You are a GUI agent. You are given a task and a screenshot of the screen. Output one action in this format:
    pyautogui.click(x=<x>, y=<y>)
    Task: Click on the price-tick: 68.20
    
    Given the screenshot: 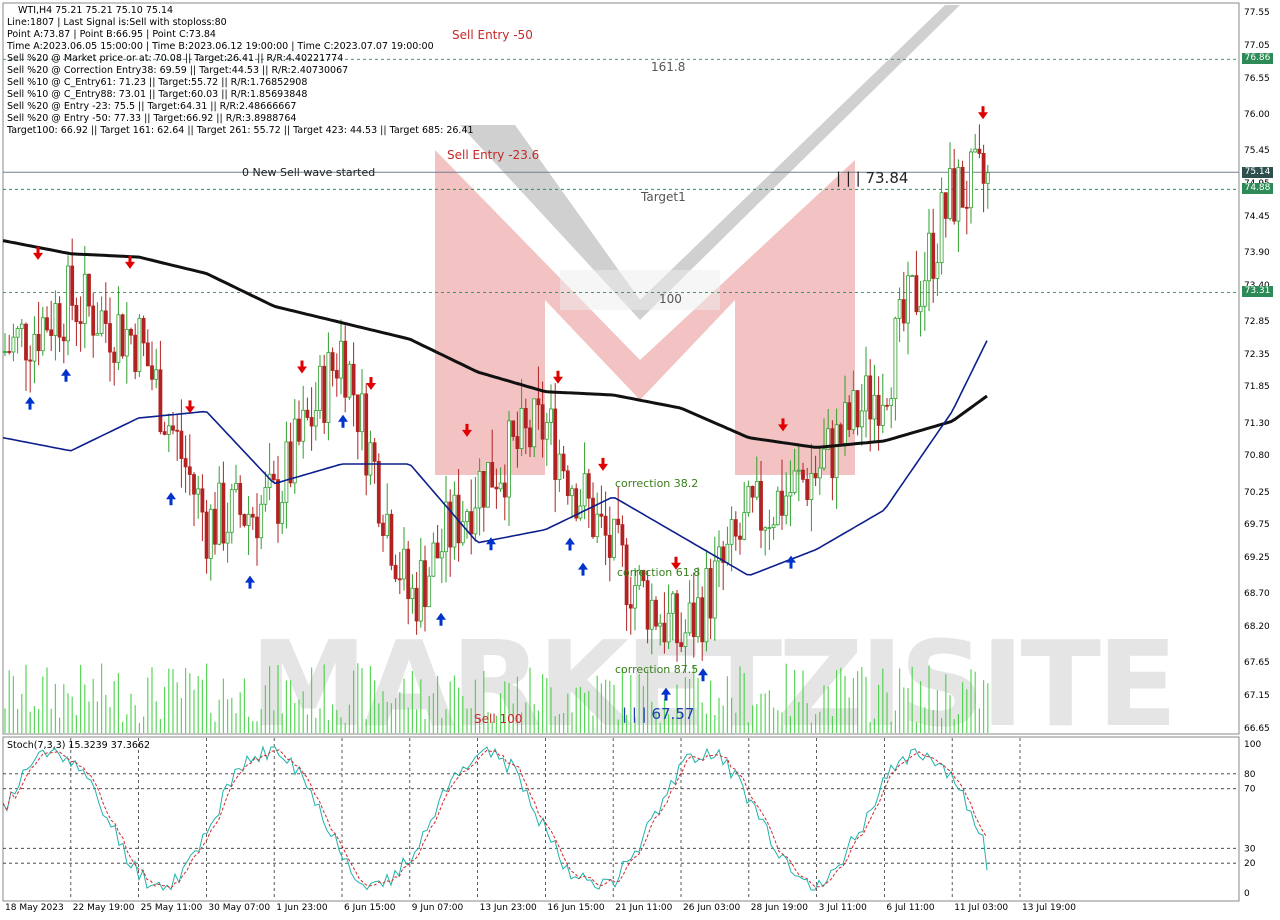 What is the action you would take?
    pyautogui.click(x=1257, y=627)
    